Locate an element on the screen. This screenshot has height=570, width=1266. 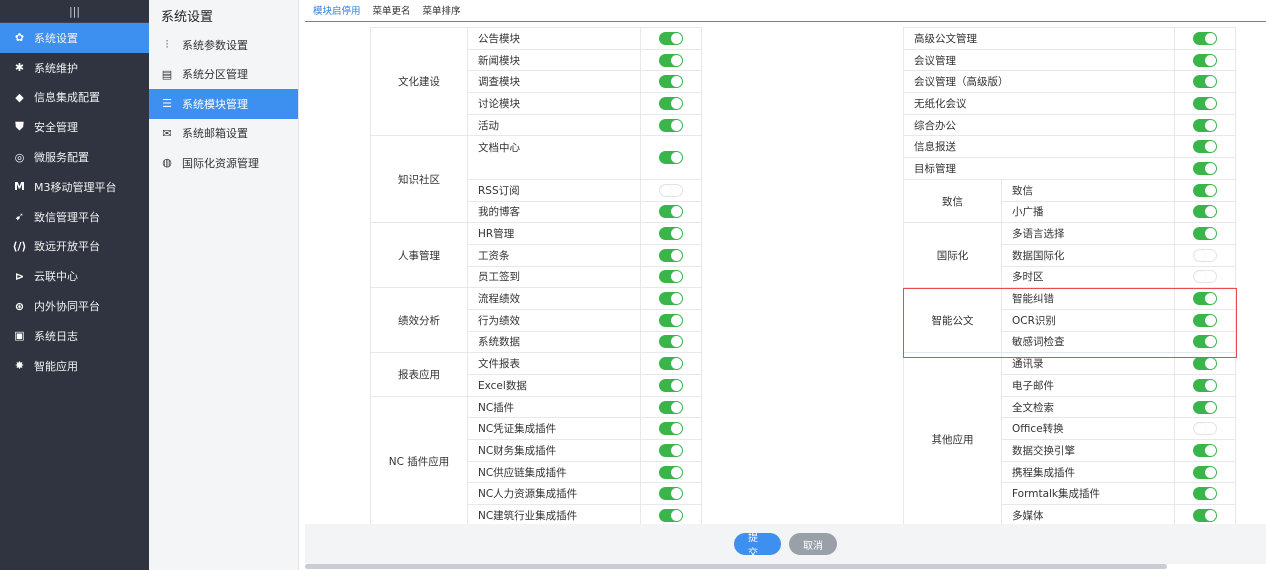
tab-menu-sort: 菜单排序 is located at coordinates (442, 12).